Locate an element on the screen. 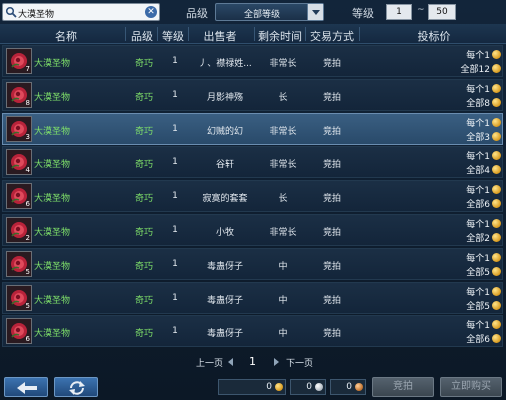 The image size is (506, 400). column-level: 等级 is located at coordinates (173, 36).